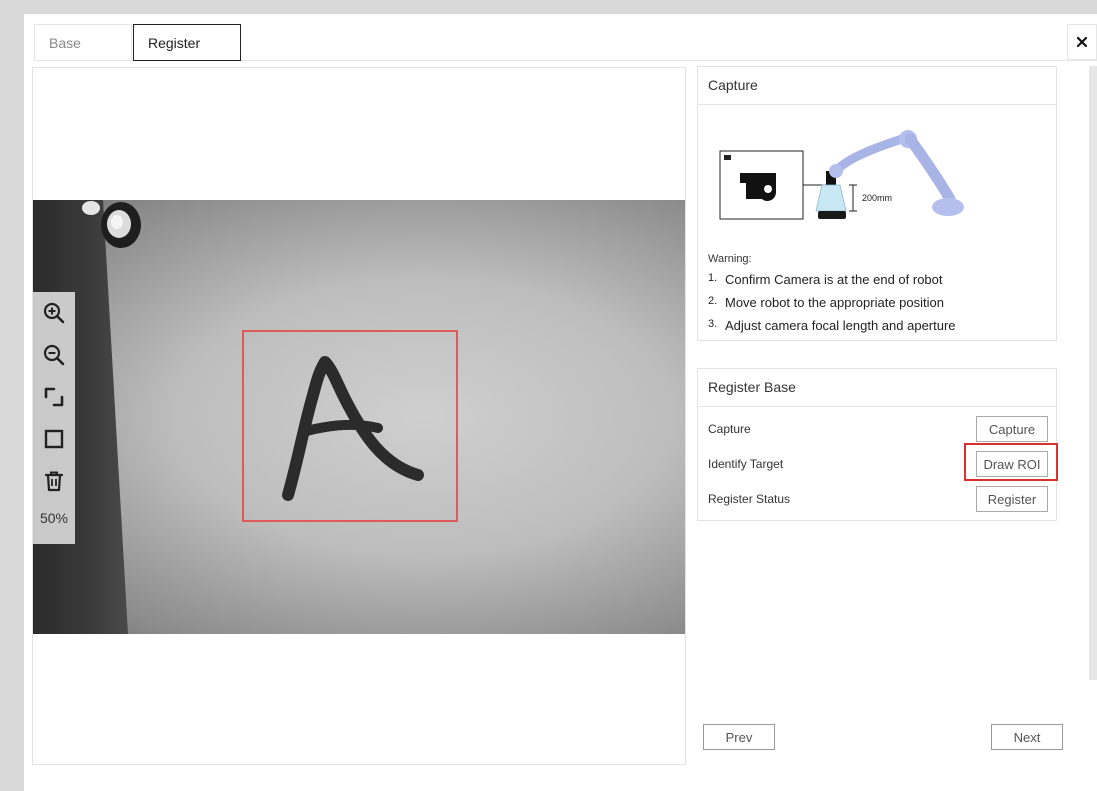 This screenshot has height=791, width=1097. I want to click on scrollbar, so click(1093, 373).